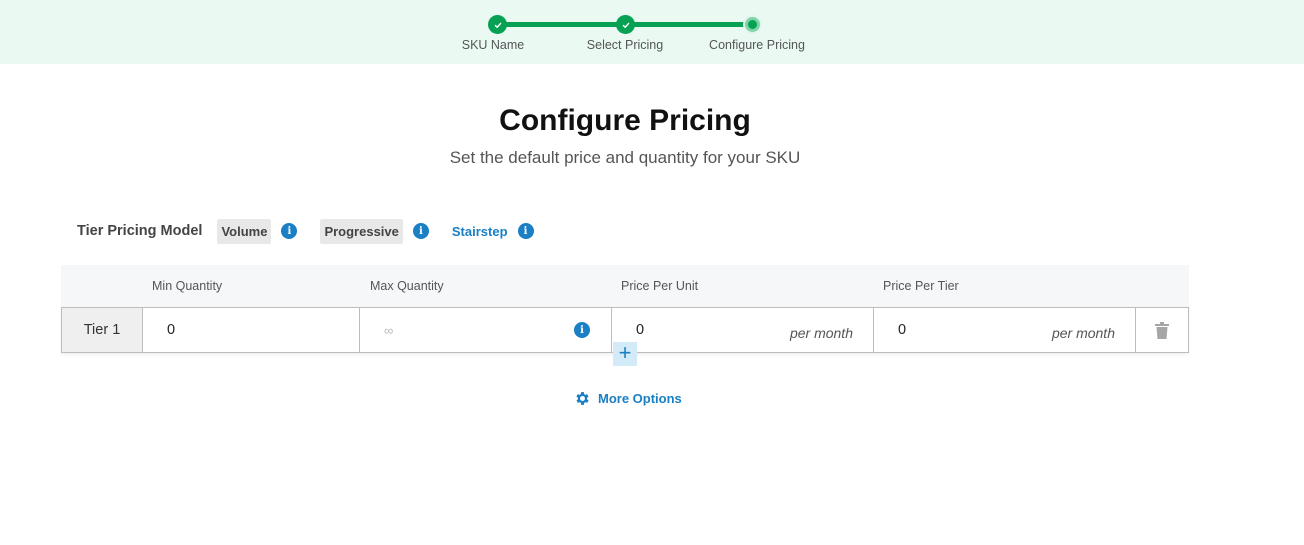  Describe the element at coordinates (361, 231) in the screenshot. I see `model-option-progressive: Progressive` at that location.